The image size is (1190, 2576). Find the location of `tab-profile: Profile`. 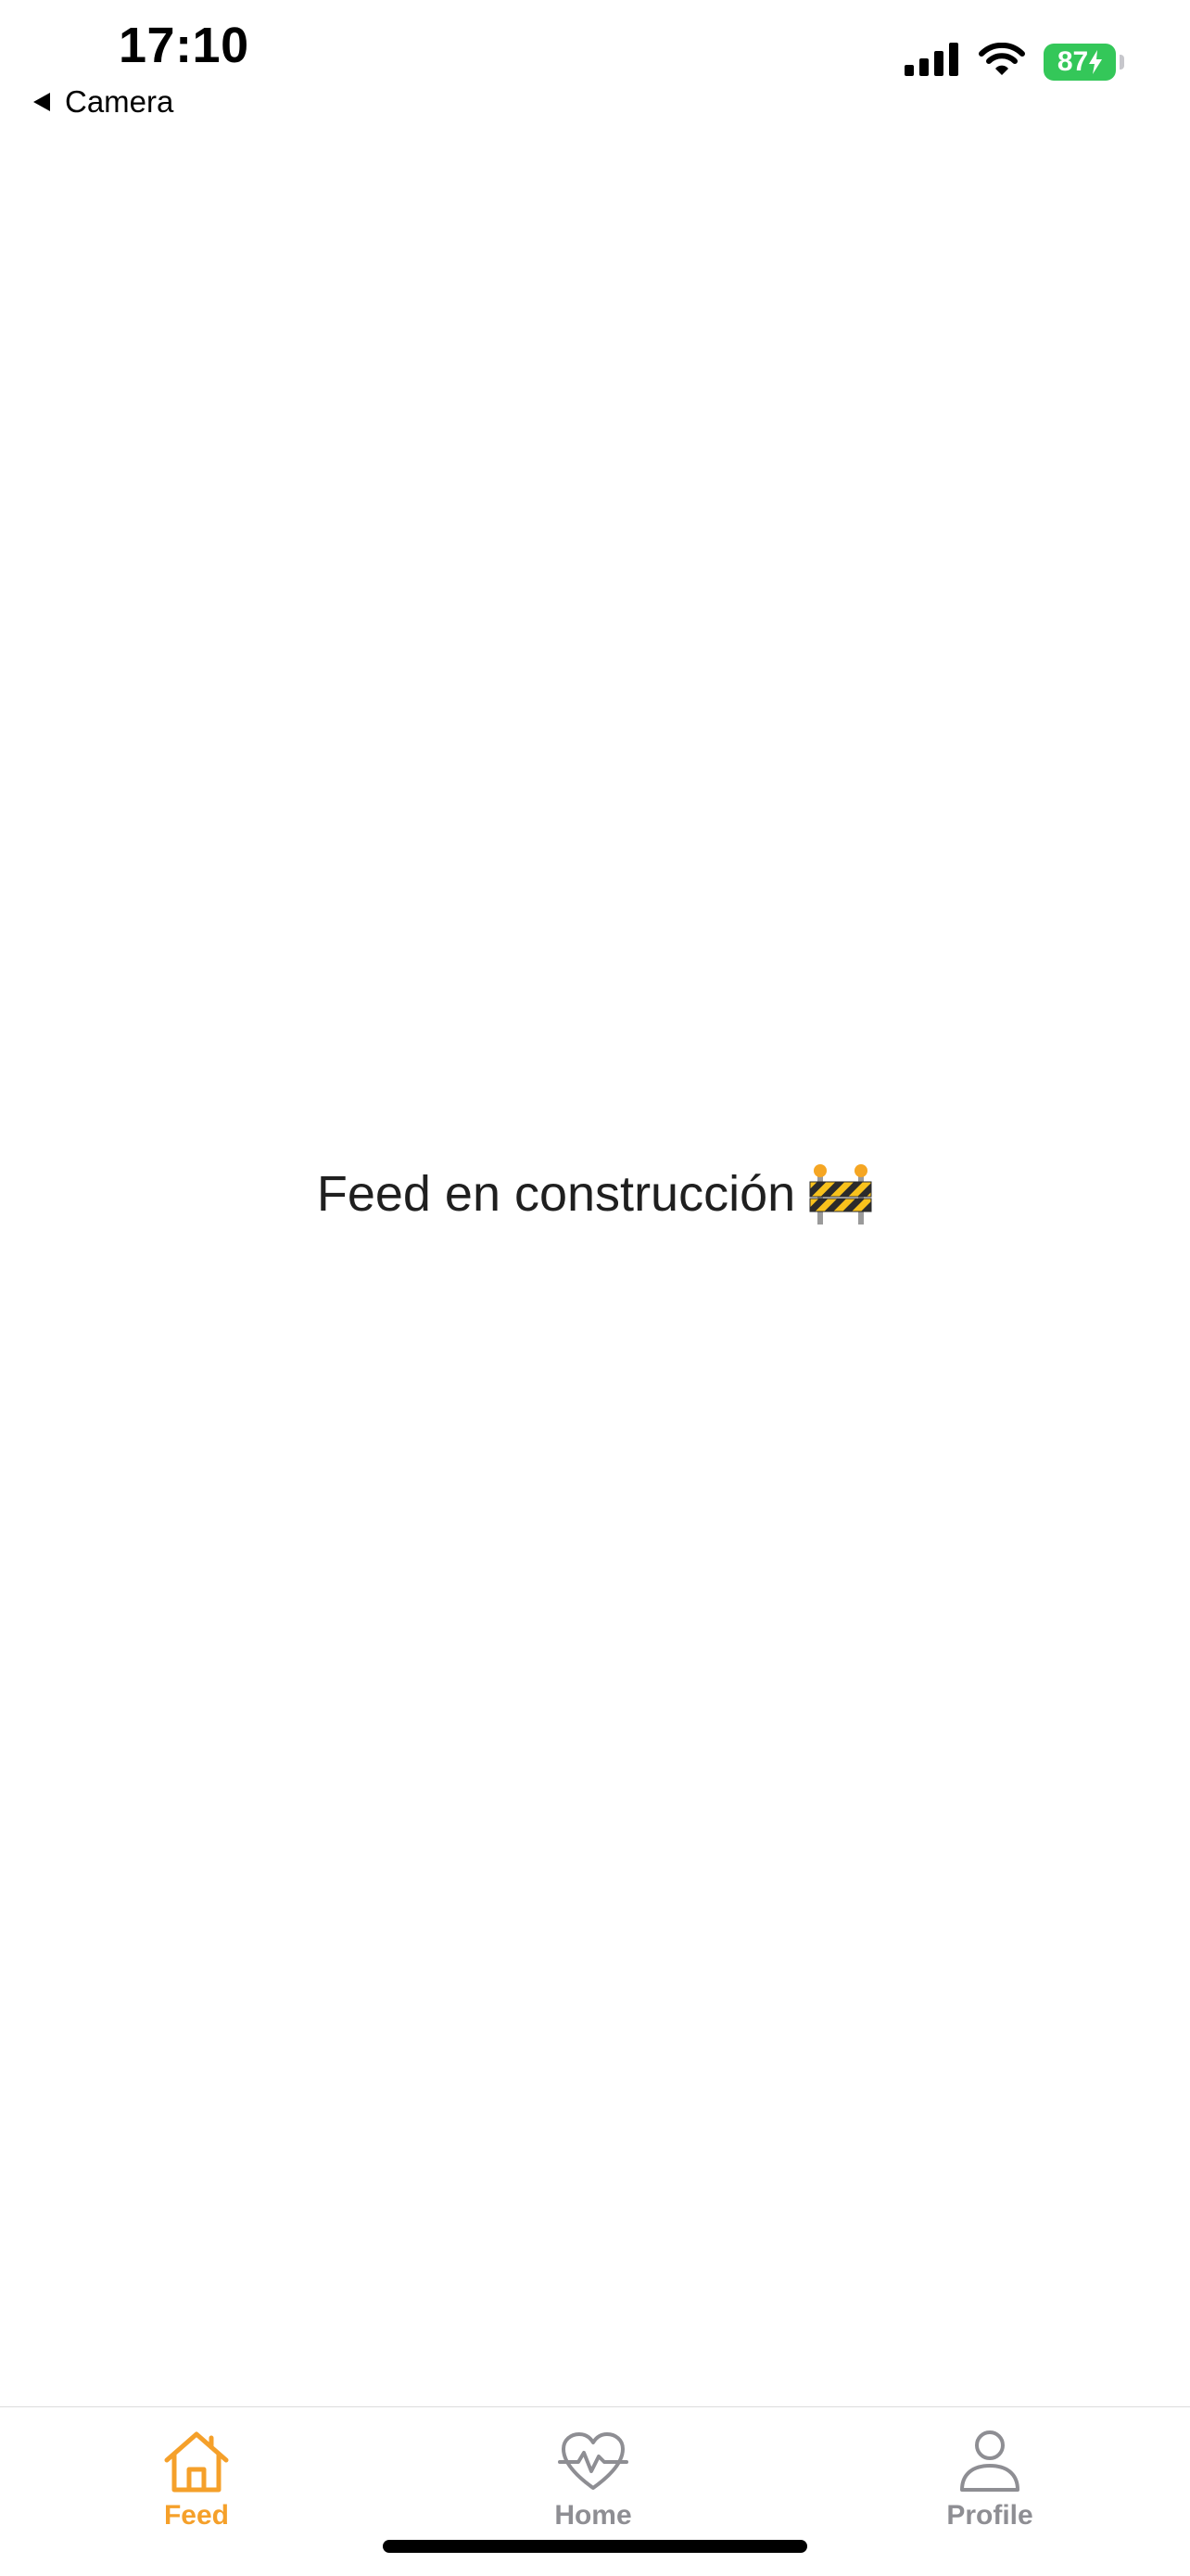

tab-profile: Profile is located at coordinates (990, 2481).